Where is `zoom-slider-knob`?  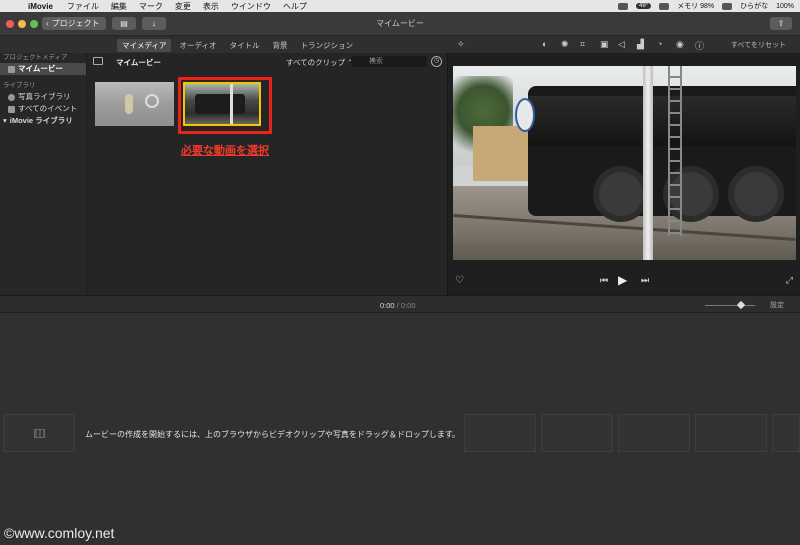
zoom-slider-knob is located at coordinates (741, 305).